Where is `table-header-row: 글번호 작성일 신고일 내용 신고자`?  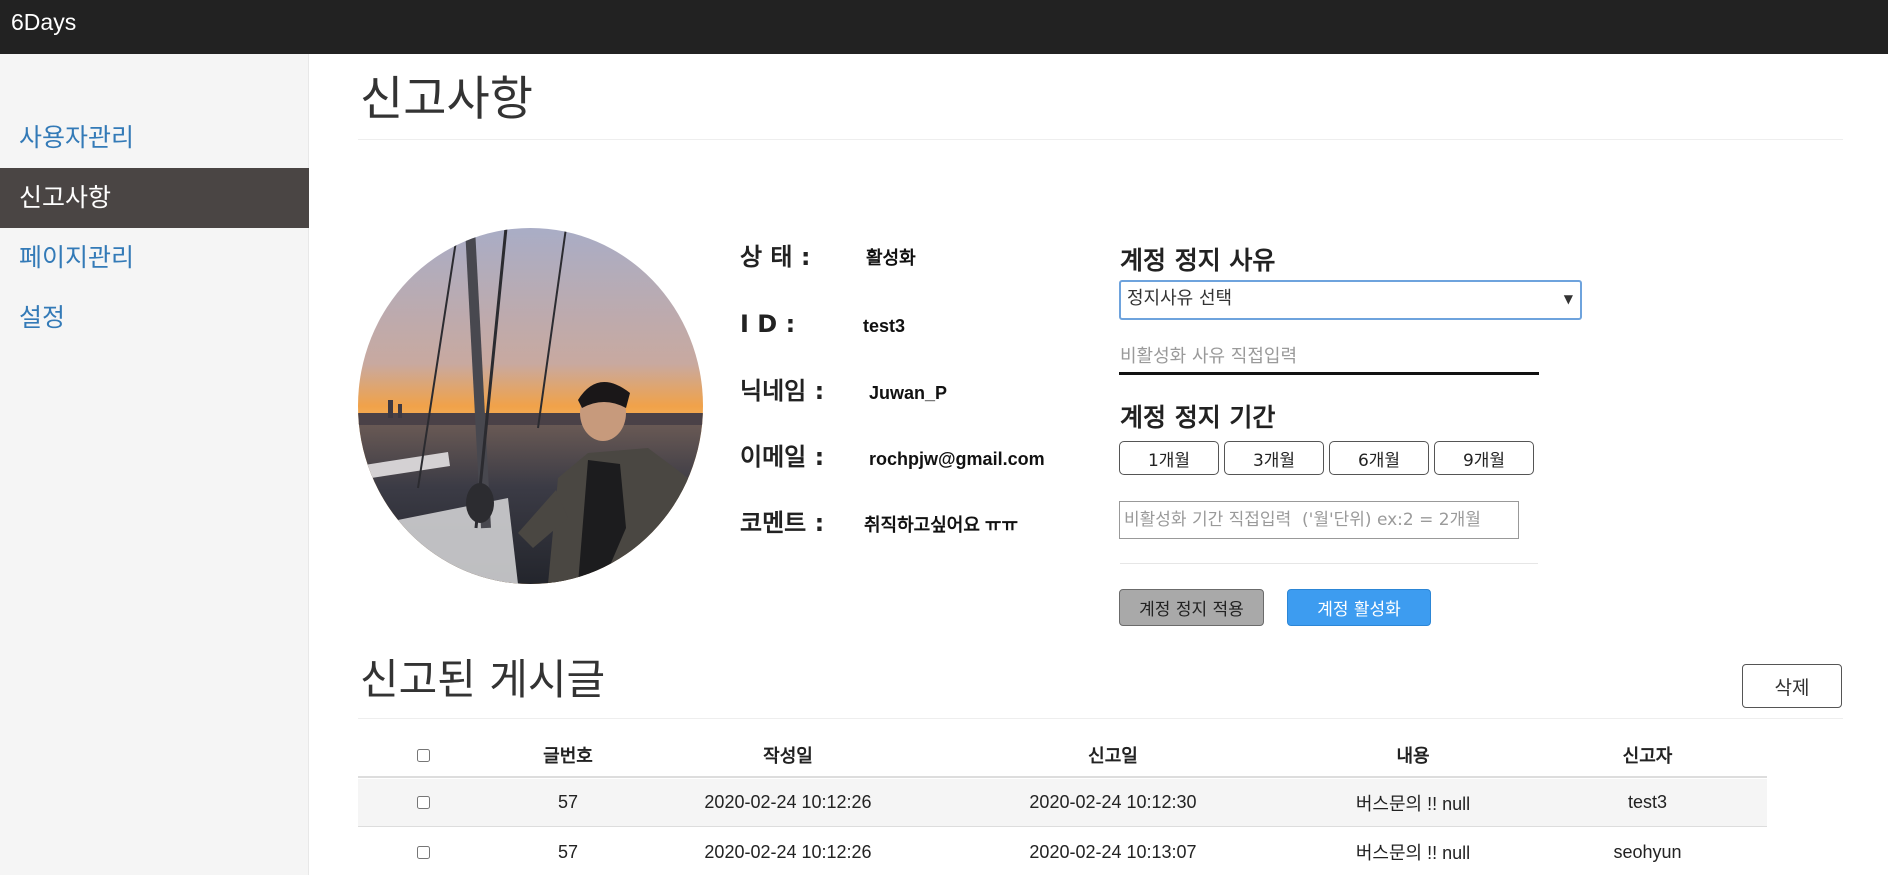
table-header-row: 글번호 작성일 신고일 내용 신고자 is located at coordinates (1062, 756).